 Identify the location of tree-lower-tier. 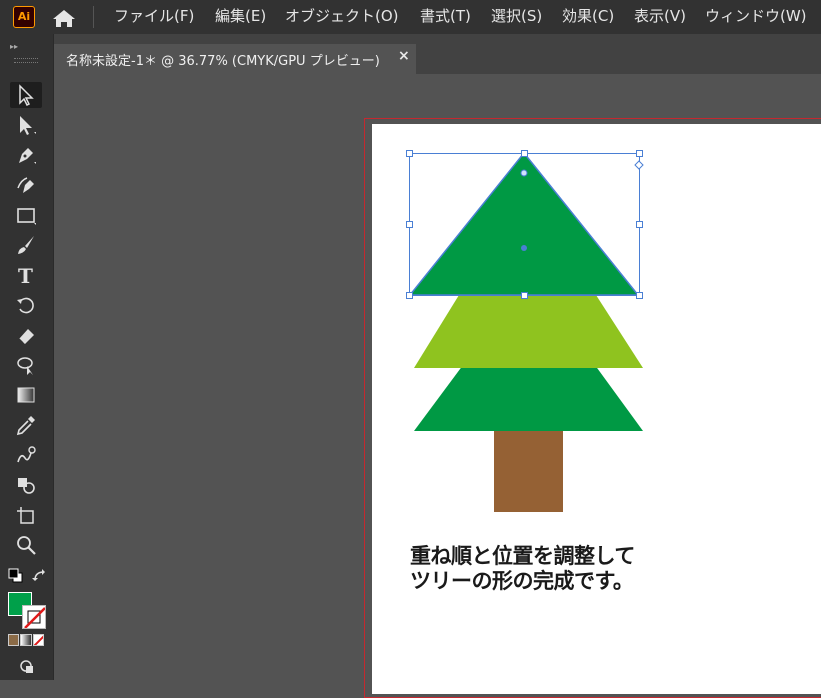
(528, 396).